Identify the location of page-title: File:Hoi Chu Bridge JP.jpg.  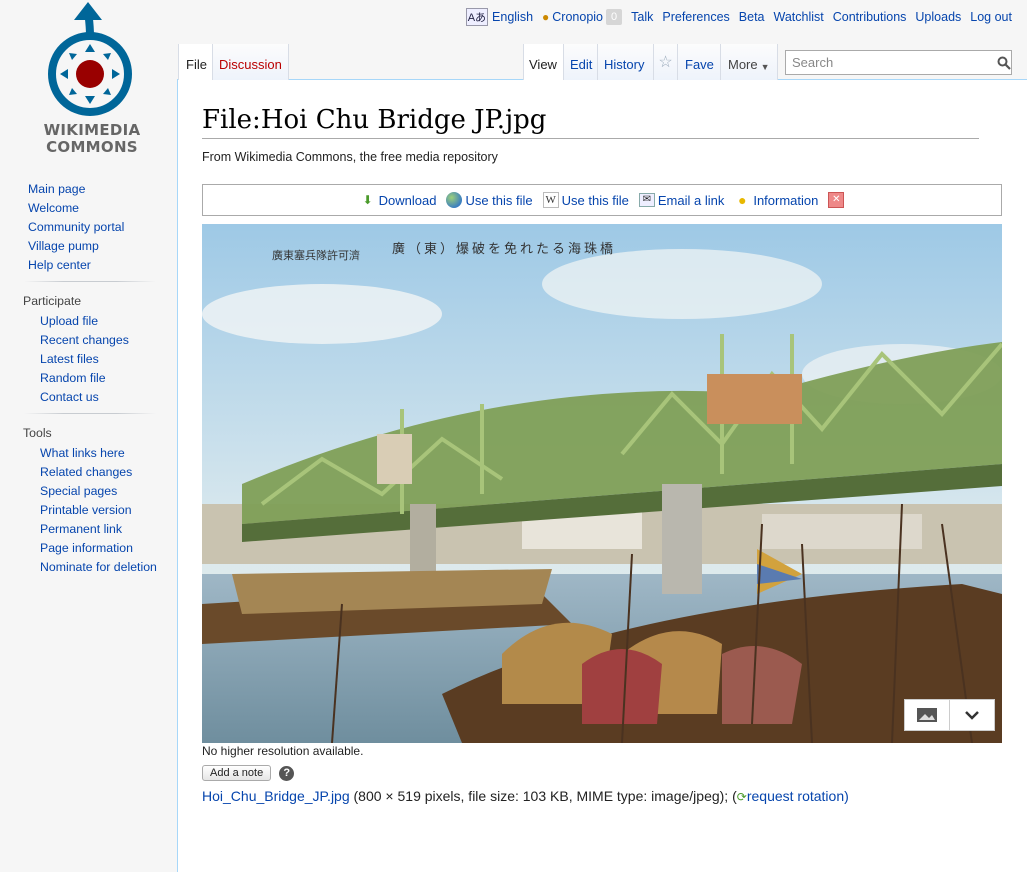
(590, 120).